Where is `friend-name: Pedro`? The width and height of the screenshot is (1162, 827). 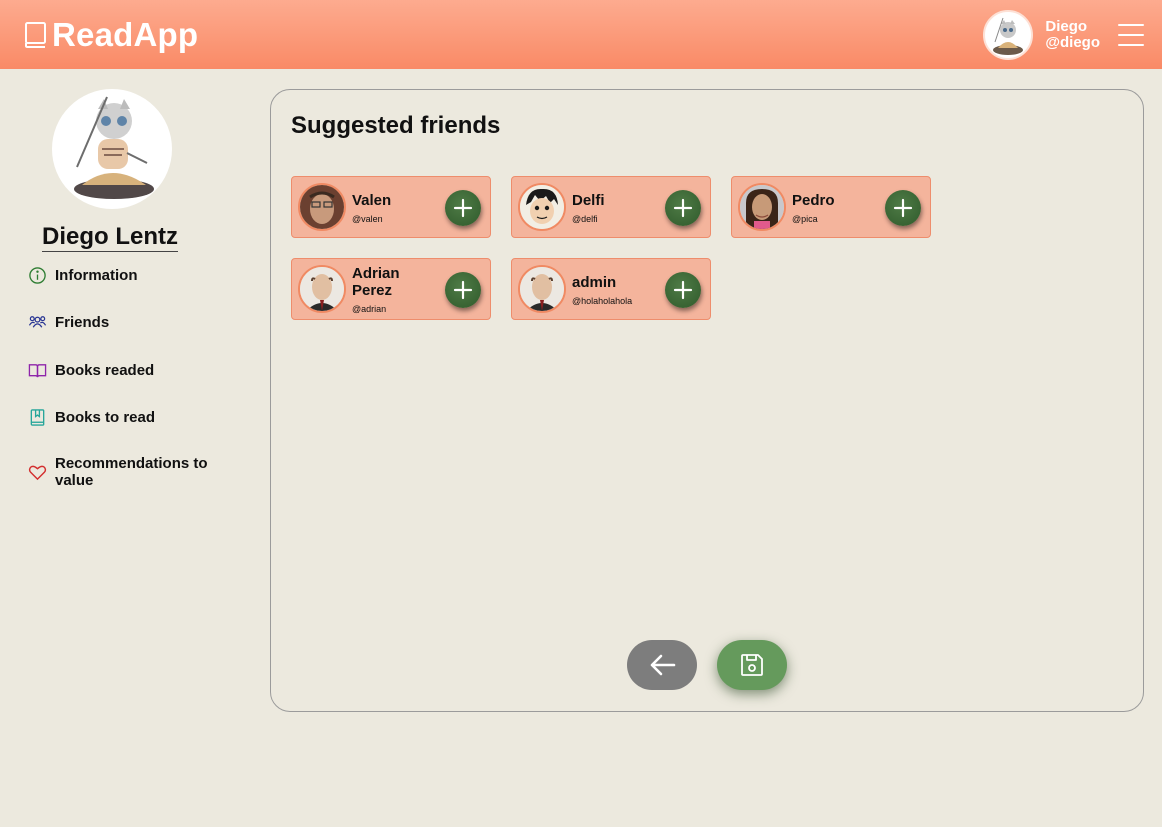
friend-name: Pedro is located at coordinates (813, 200).